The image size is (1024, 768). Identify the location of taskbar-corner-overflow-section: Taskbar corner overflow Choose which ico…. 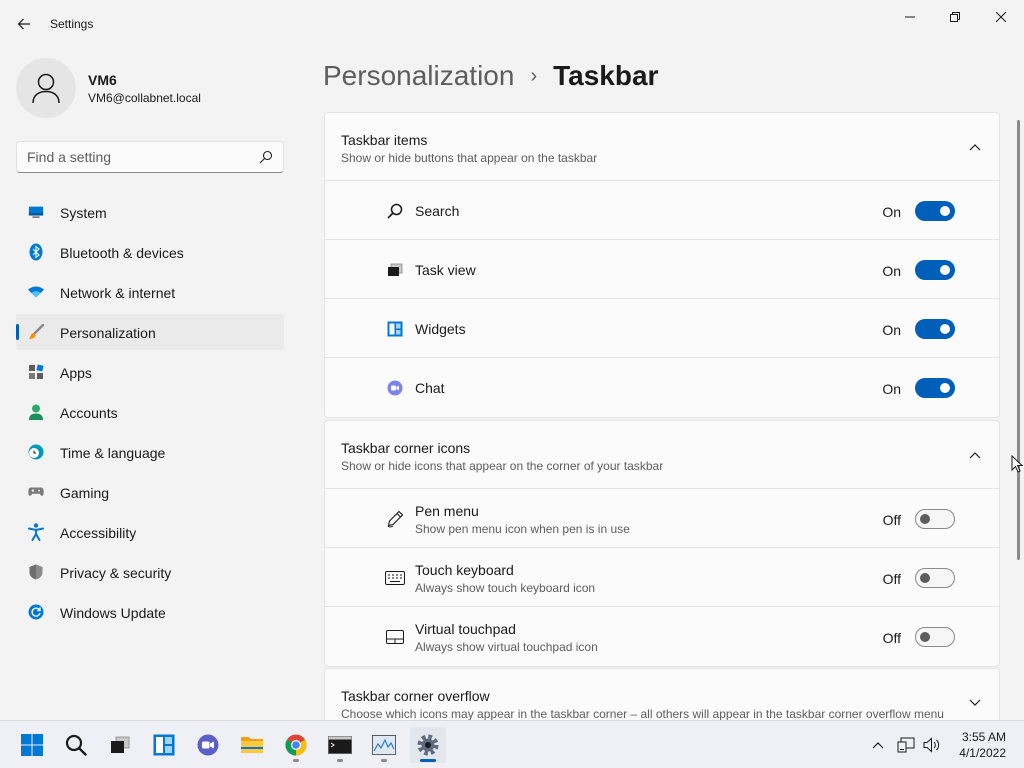
(662, 698).